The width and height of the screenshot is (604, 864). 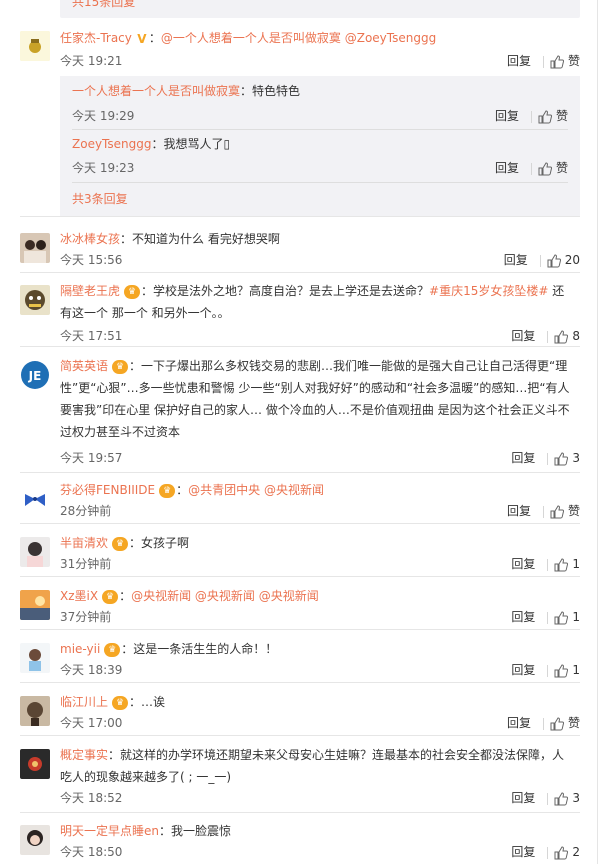 What do you see at coordinates (90, 239) in the screenshot?
I see `comment-author: 冰冰棒女孩` at bounding box center [90, 239].